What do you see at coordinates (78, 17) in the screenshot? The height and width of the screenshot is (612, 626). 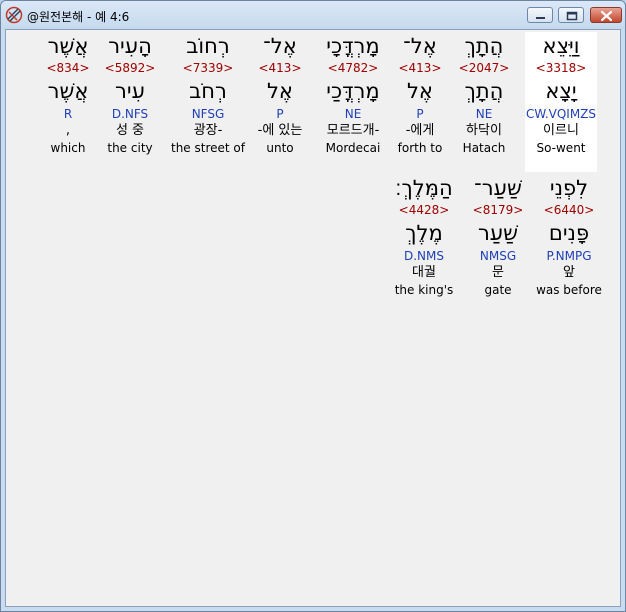 I see `window-title: @원전본해 - 예 4:6` at bounding box center [78, 17].